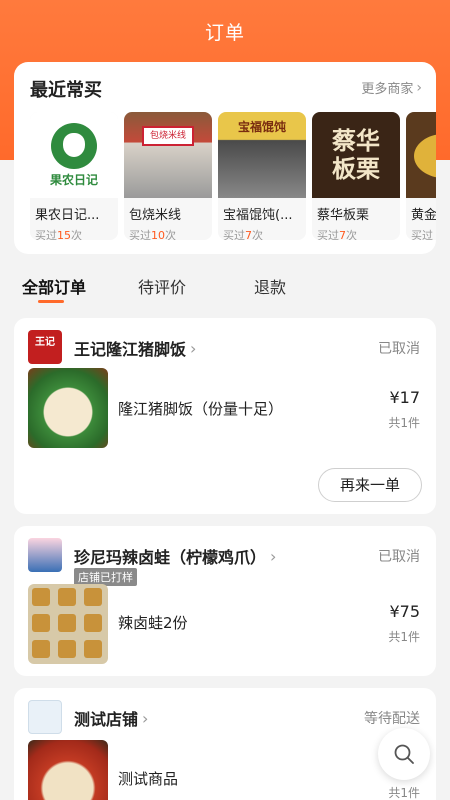  I want to click on shop-storefront-image: 包烧米线, so click(168, 155).